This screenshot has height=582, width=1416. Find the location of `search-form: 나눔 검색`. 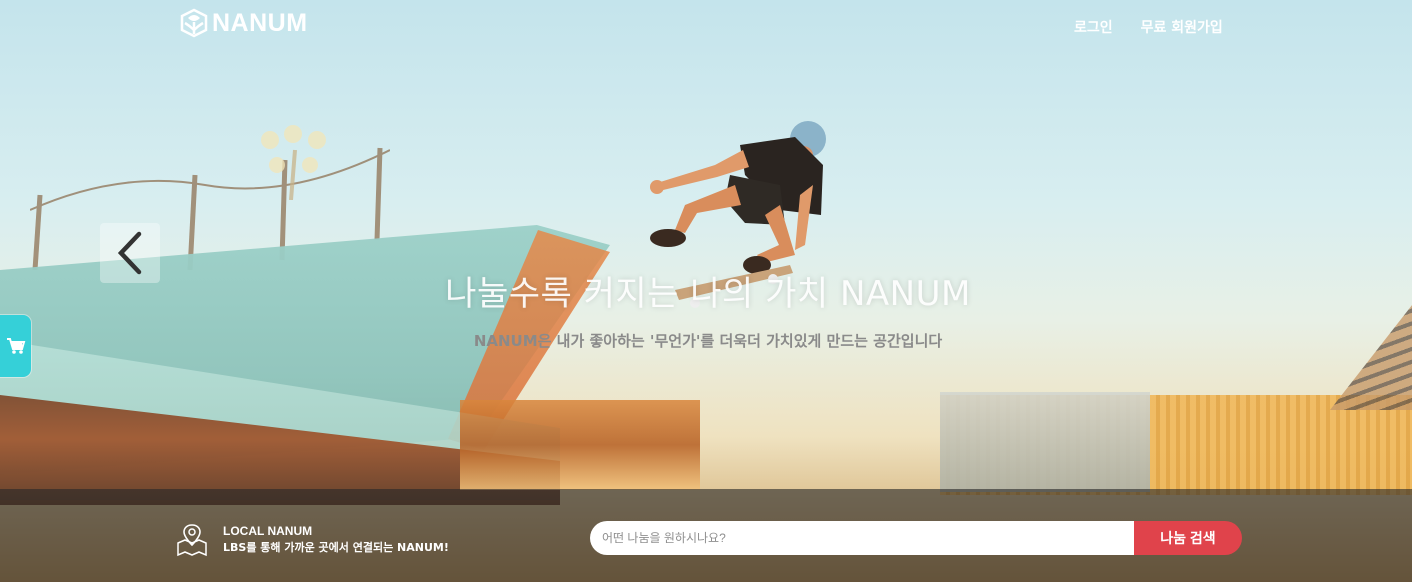

search-form: 나눔 검색 is located at coordinates (916, 538).